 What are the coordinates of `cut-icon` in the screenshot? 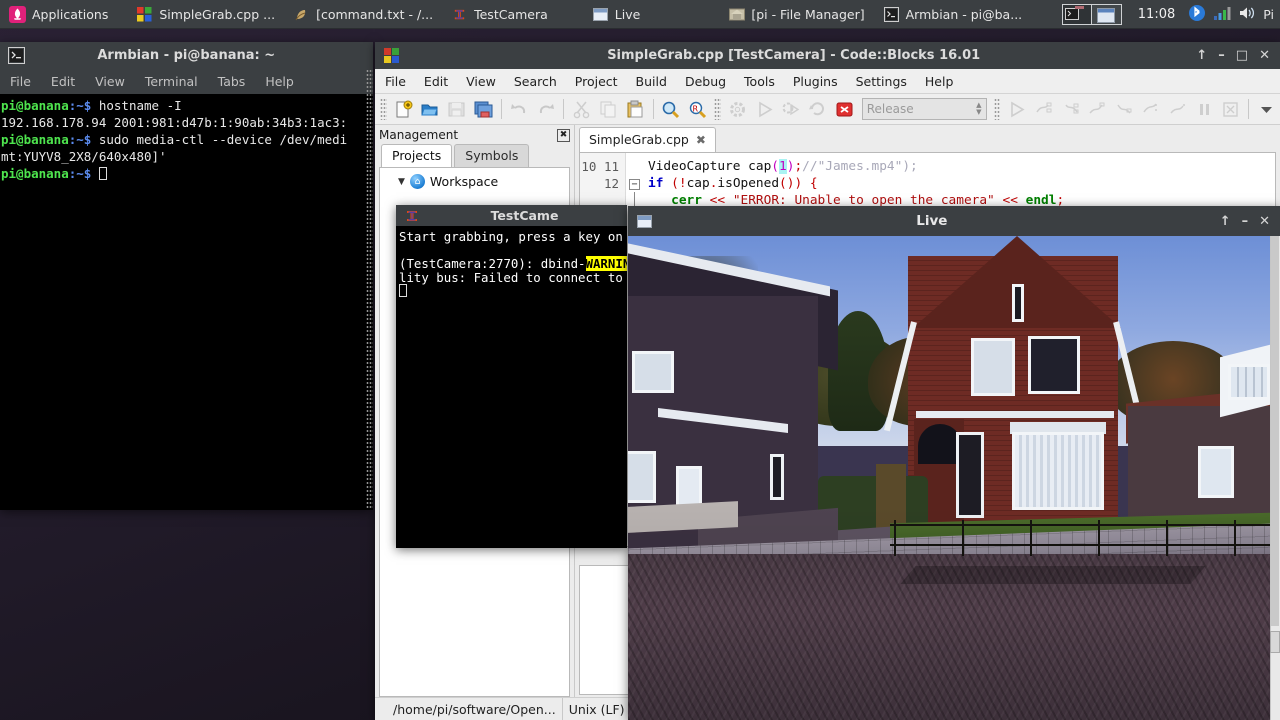 It's located at (581, 109).